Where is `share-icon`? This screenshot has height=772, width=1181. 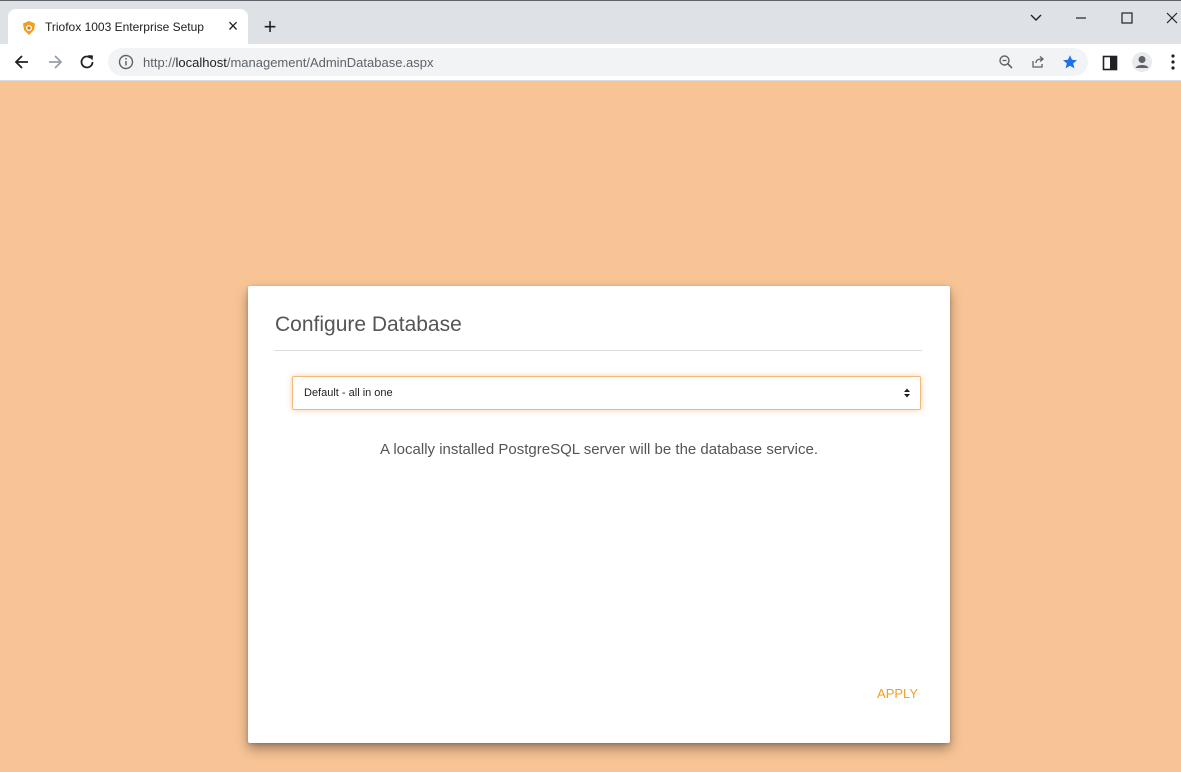 share-icon is located at coordinates (1038, 62).